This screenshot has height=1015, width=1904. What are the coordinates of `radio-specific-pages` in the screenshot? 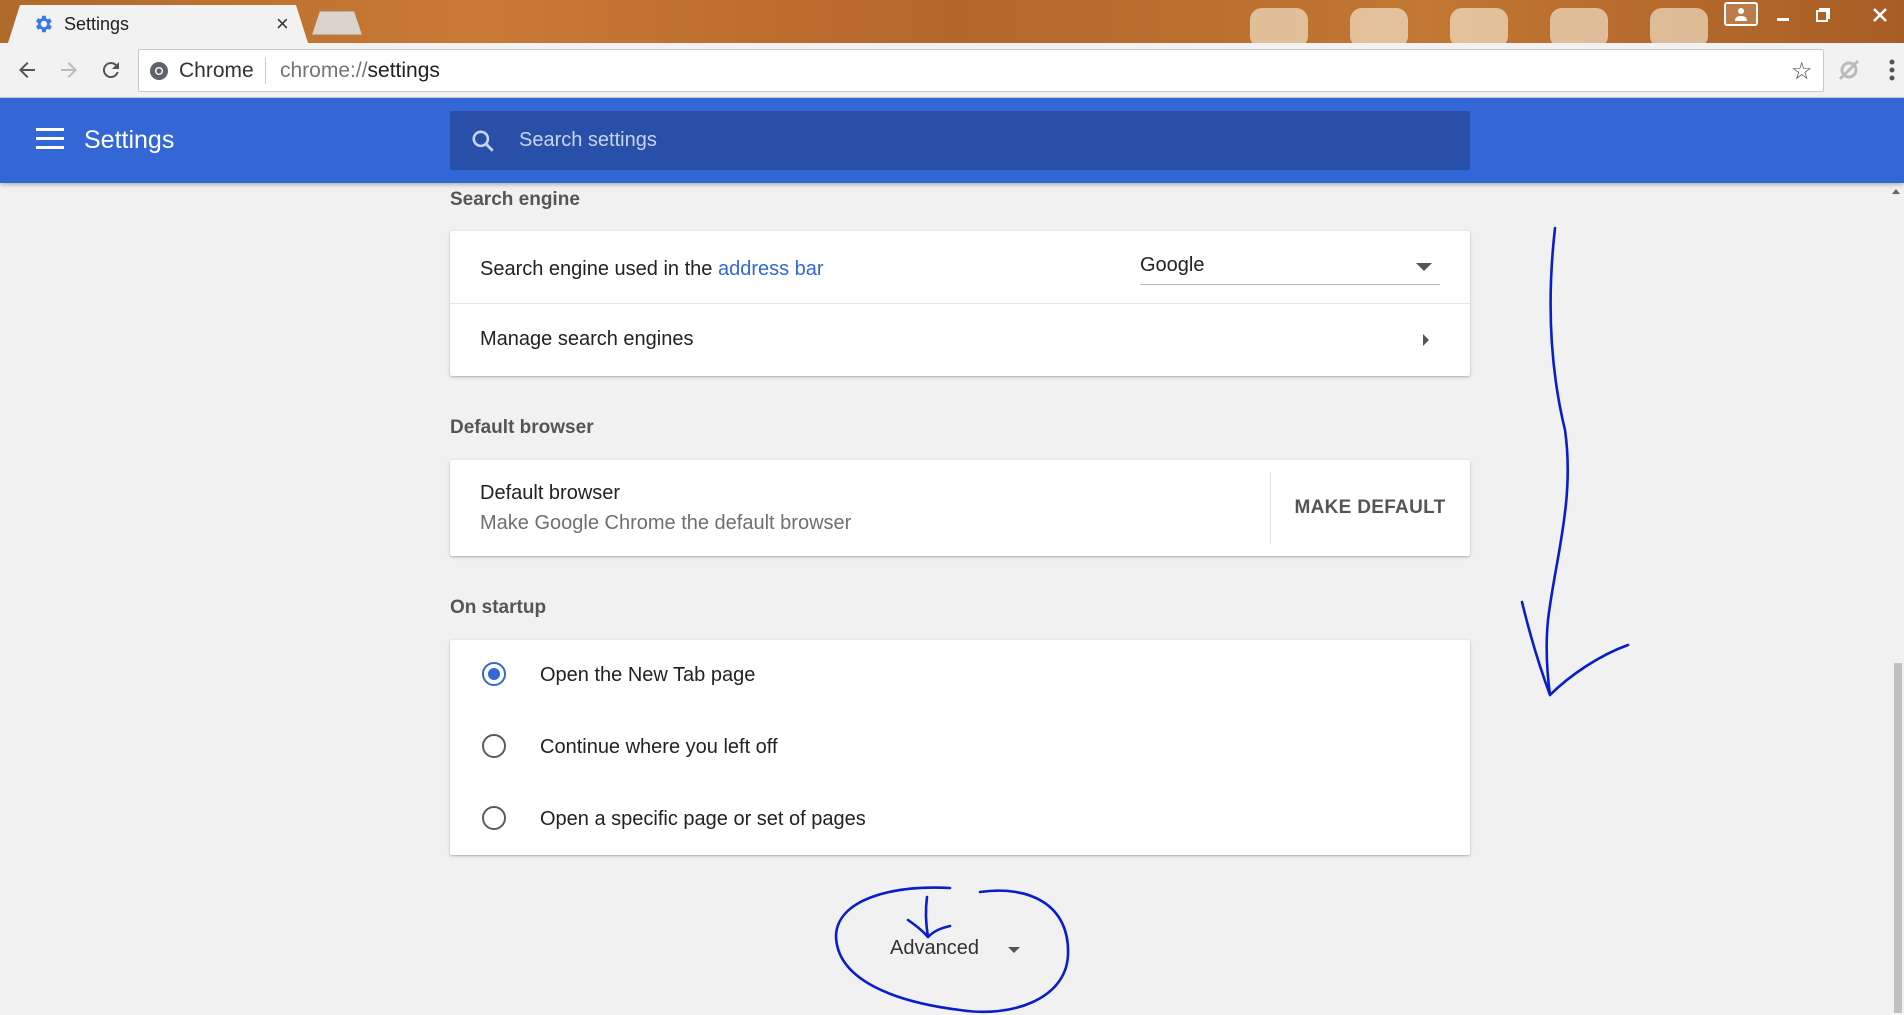 It's located at (494, 818).